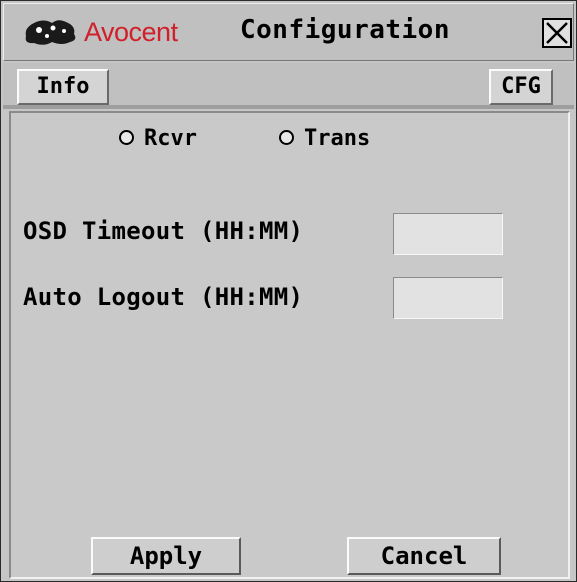  Describe the element at coordinates (163, 297) in the screenshot. I see `auto-logout-label: Auto Logout (HH:MM)` at that location.